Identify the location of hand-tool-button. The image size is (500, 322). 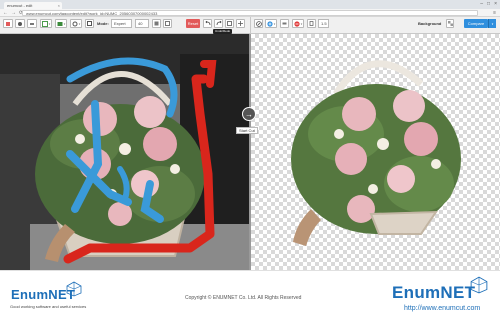
(311, 23).